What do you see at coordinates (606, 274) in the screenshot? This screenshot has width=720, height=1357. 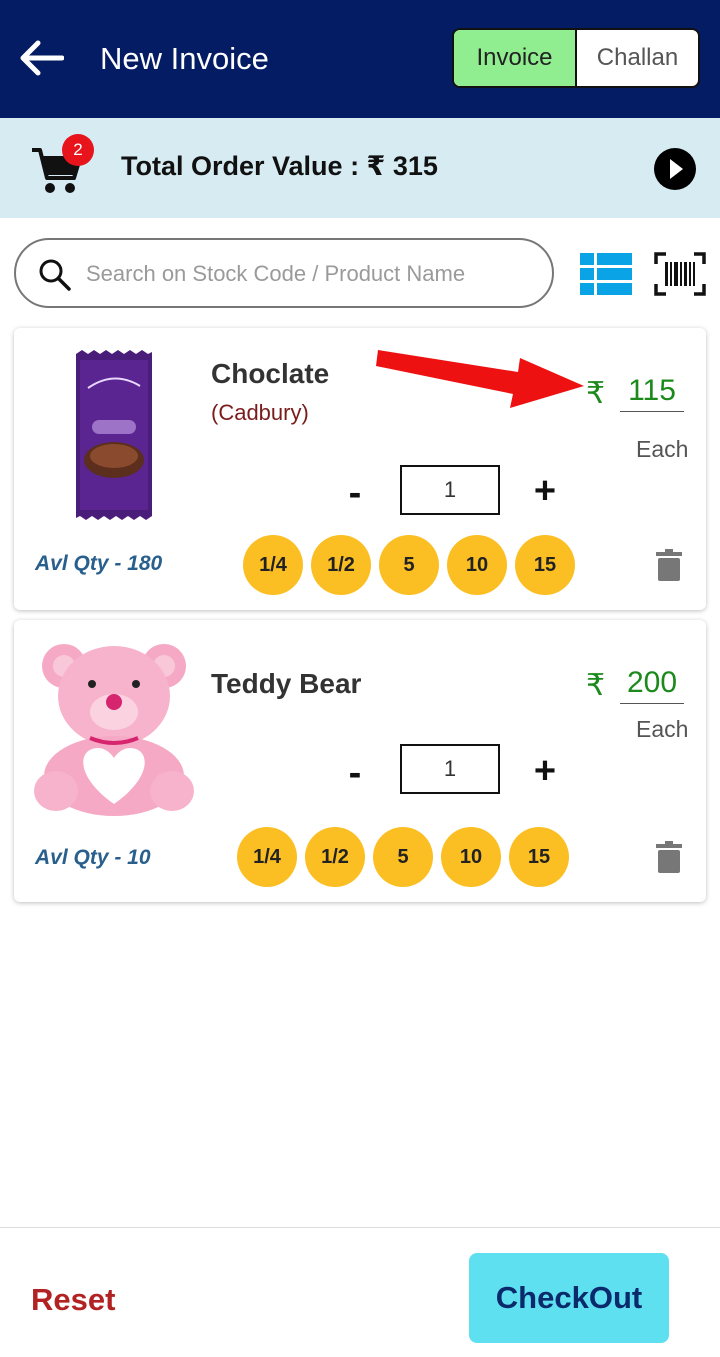 I see `list-view-icon` at bounding box center [606, 274].